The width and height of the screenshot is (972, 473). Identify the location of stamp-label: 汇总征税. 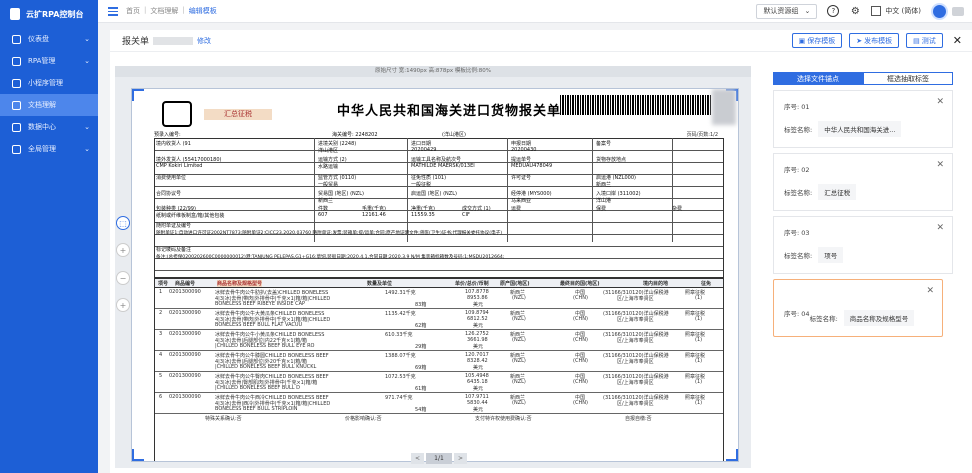
(238, 114).